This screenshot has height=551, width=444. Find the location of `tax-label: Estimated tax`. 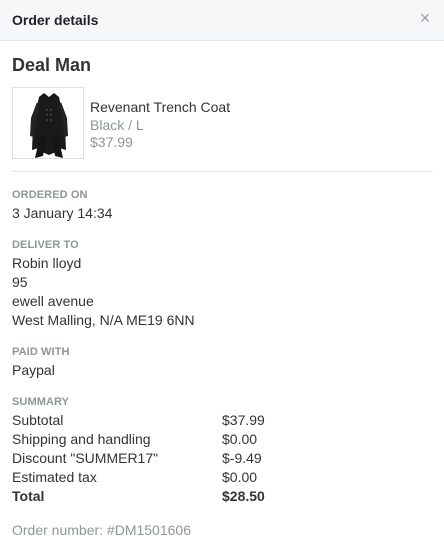

tax-label: Estimated tax is located at coordinates (54, 477).